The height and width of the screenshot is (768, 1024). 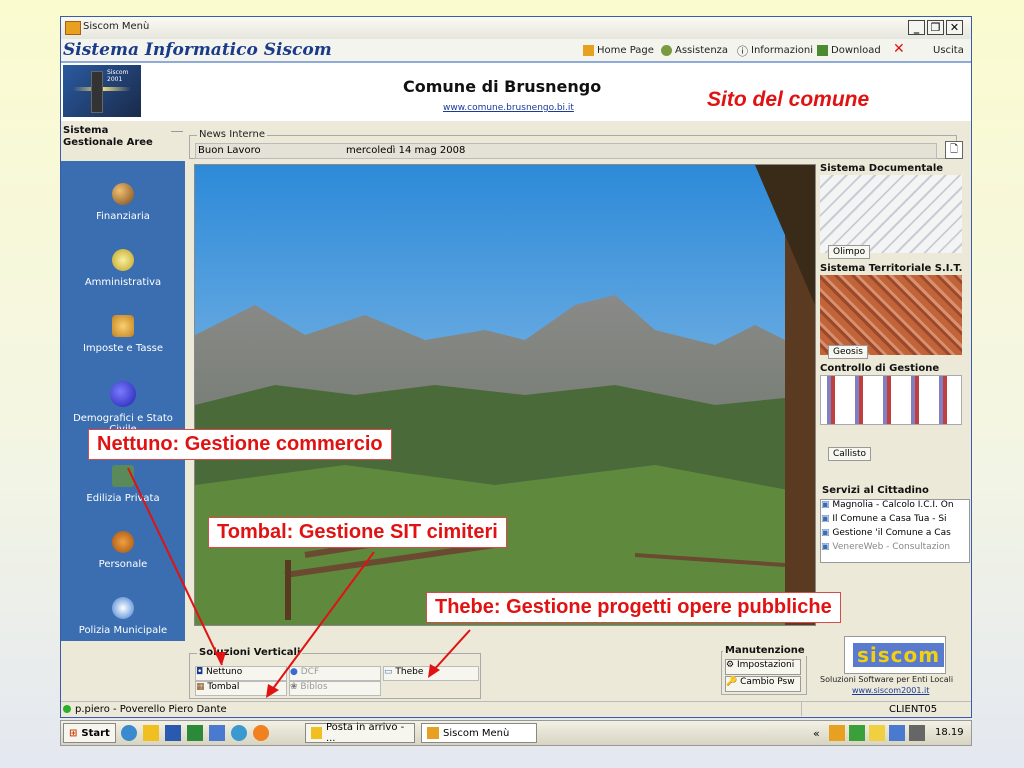 What do you see at coordinates (129, 733) in the screenshot?
I see `browser-icon` at bounding box center [129, 733].